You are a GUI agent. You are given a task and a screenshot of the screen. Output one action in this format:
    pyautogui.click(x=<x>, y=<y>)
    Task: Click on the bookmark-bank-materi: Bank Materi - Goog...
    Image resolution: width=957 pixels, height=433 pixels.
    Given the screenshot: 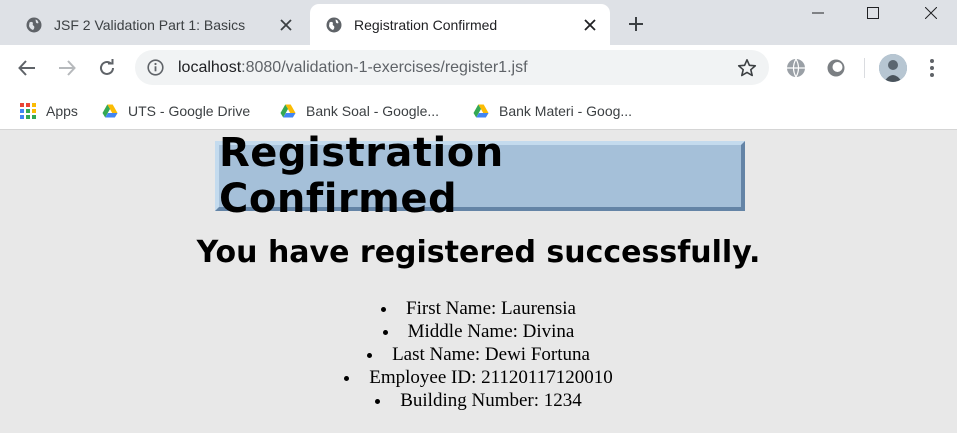 What is the action you would take?
    pyautogui.click(x=552, y=111)
    